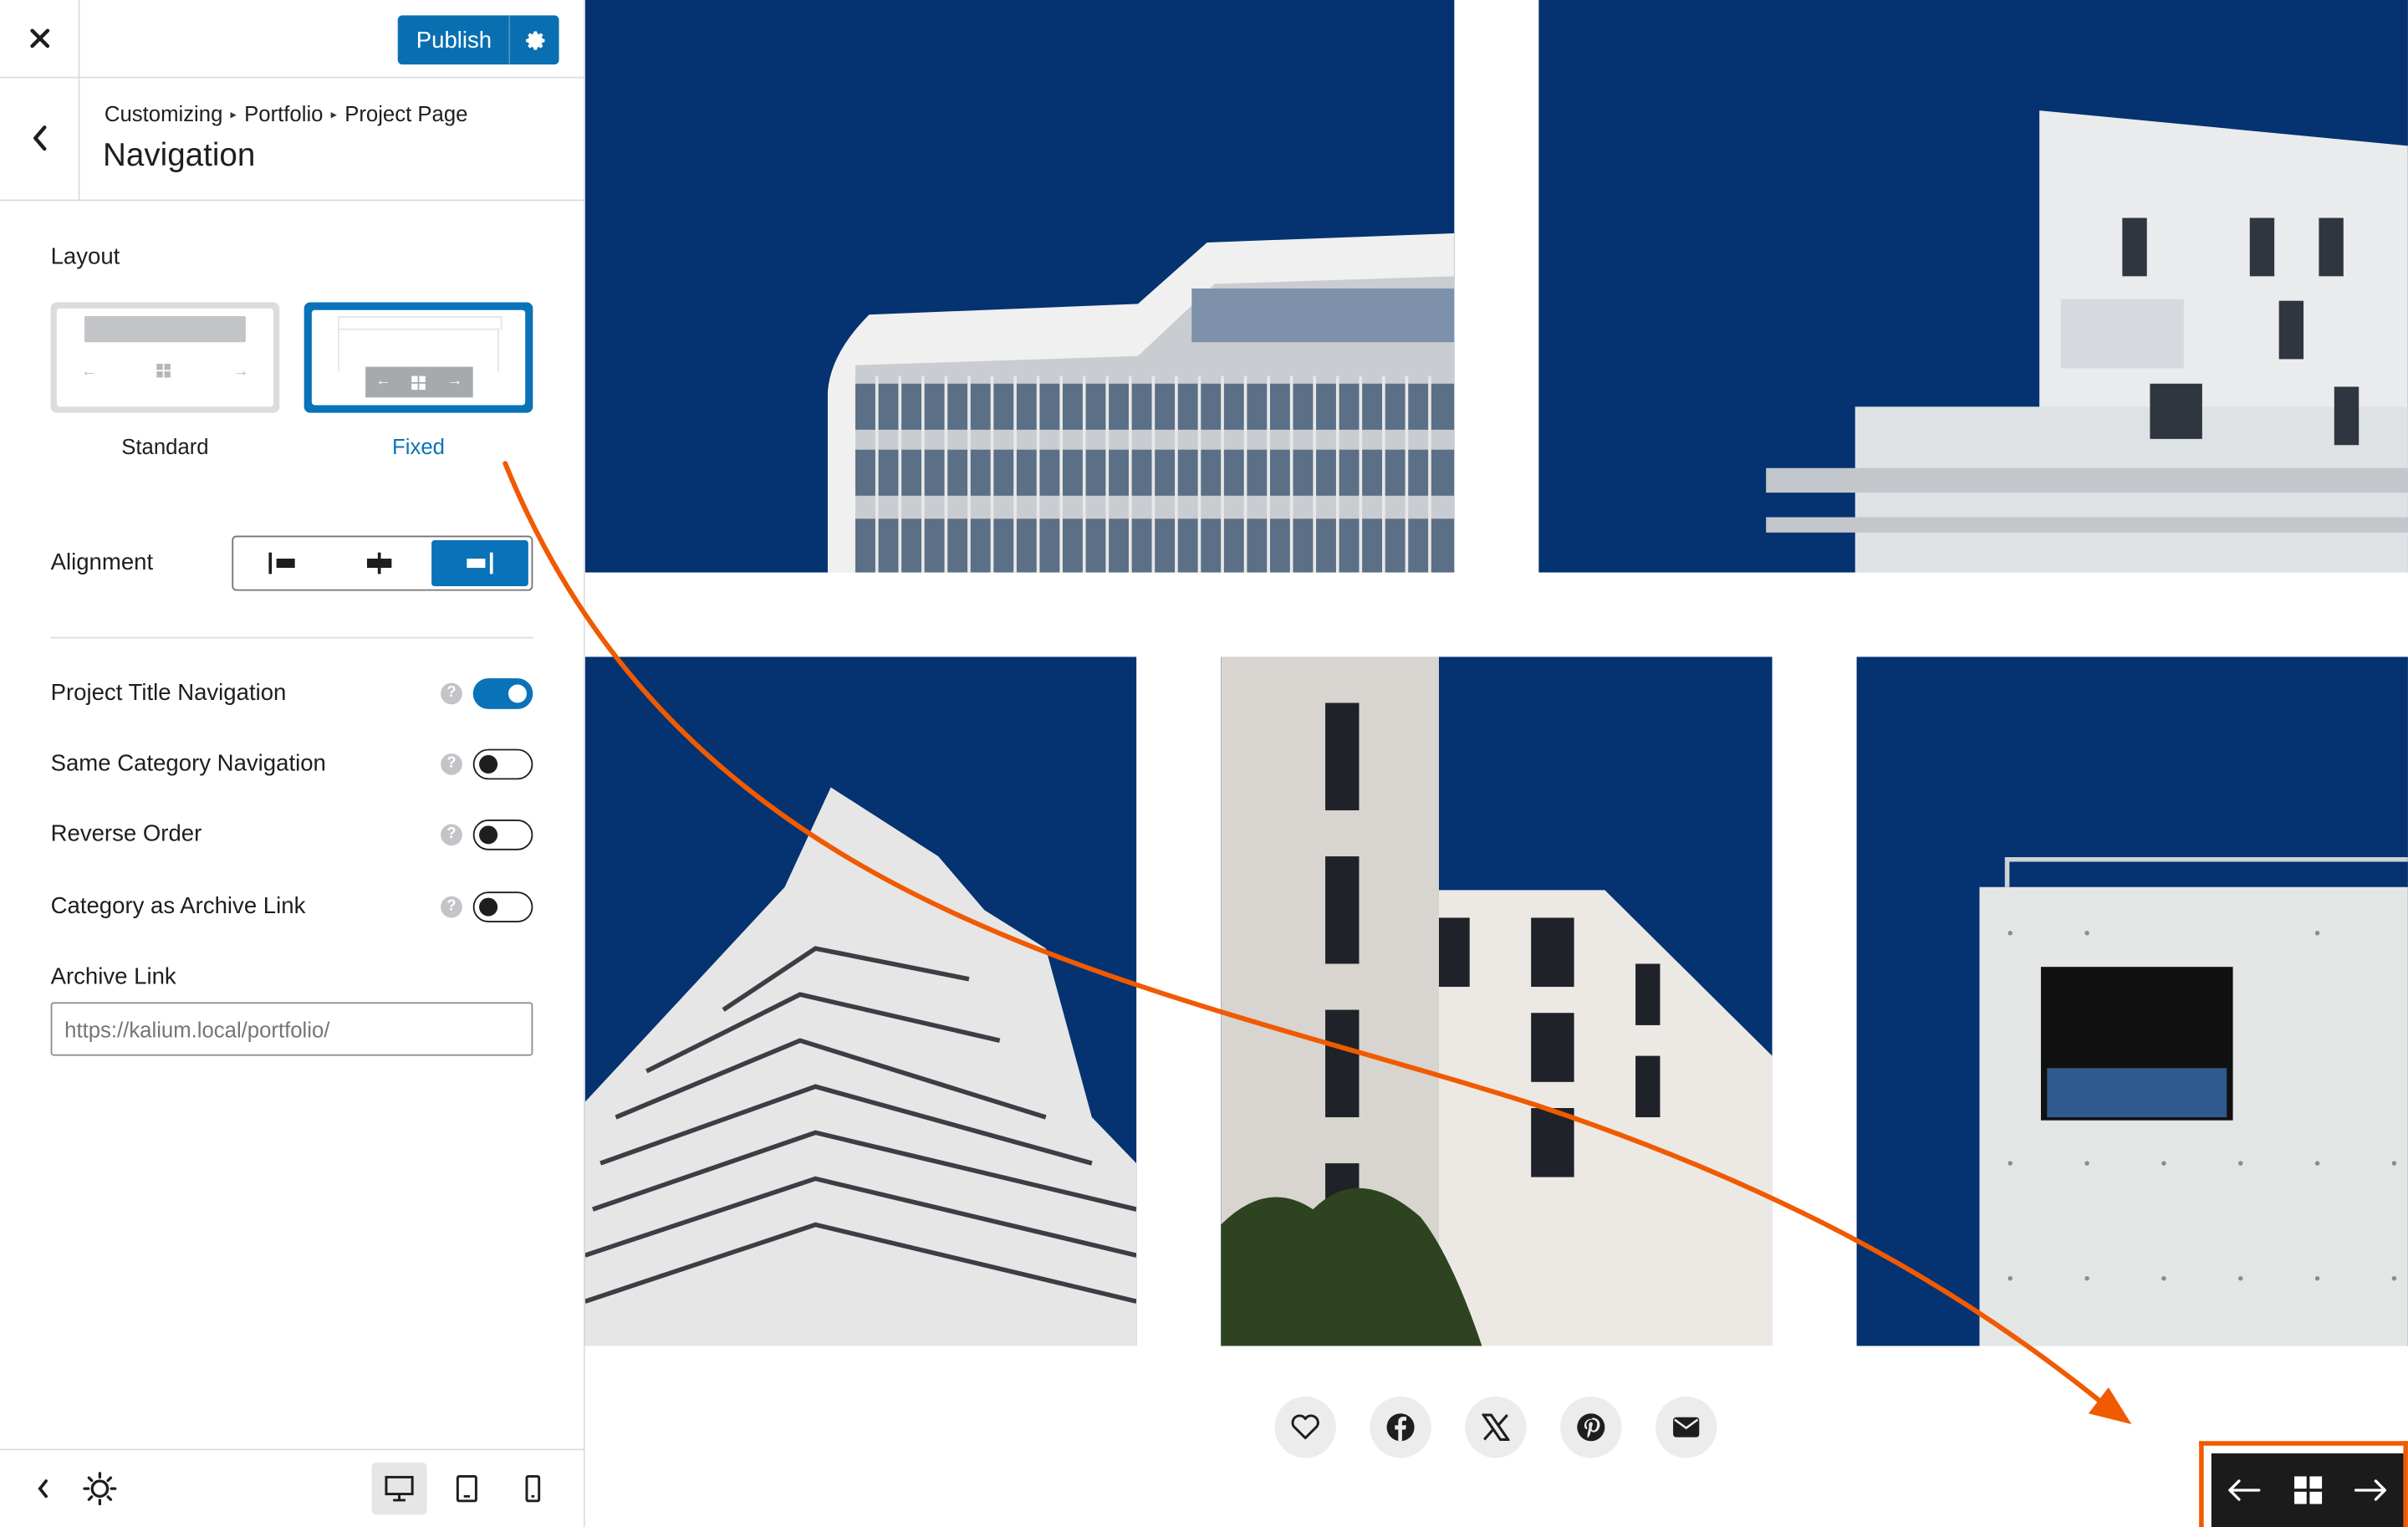 The width and height of the screenshot is (2408, 1527). I want to click on x-icon, so click(1496, 1427).